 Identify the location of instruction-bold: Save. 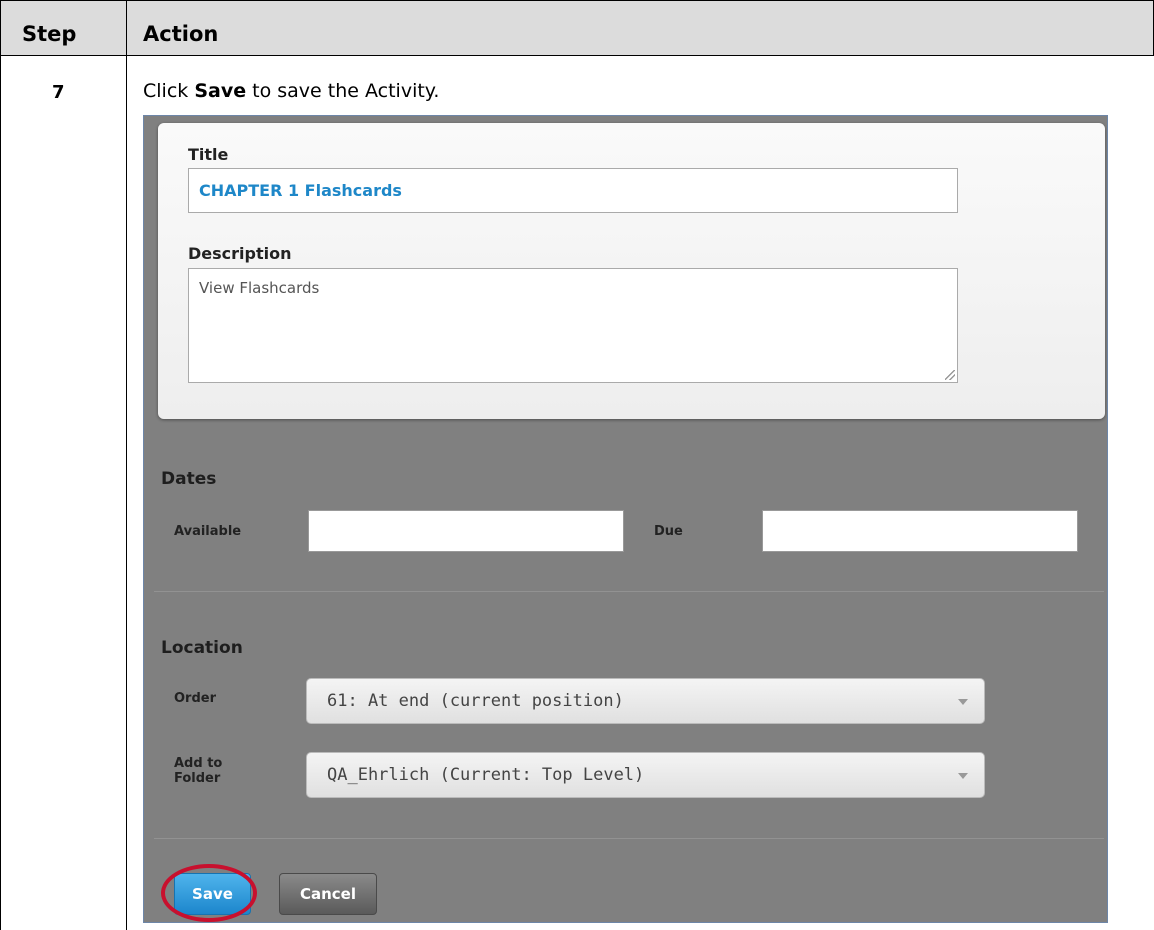
(220, 91).